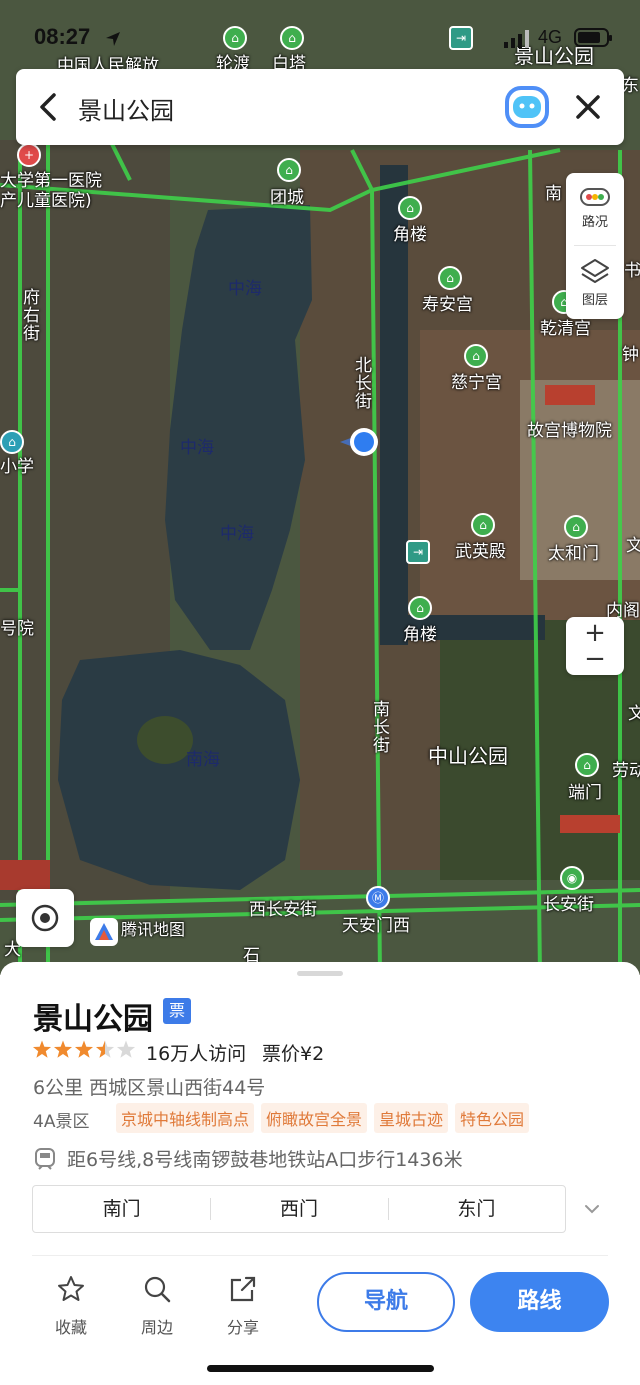 This screenshot has width=640, height=1385. Describe the element at coordinates (626, 771) in the screenshot. I see `map-label: 劳动` at that location.